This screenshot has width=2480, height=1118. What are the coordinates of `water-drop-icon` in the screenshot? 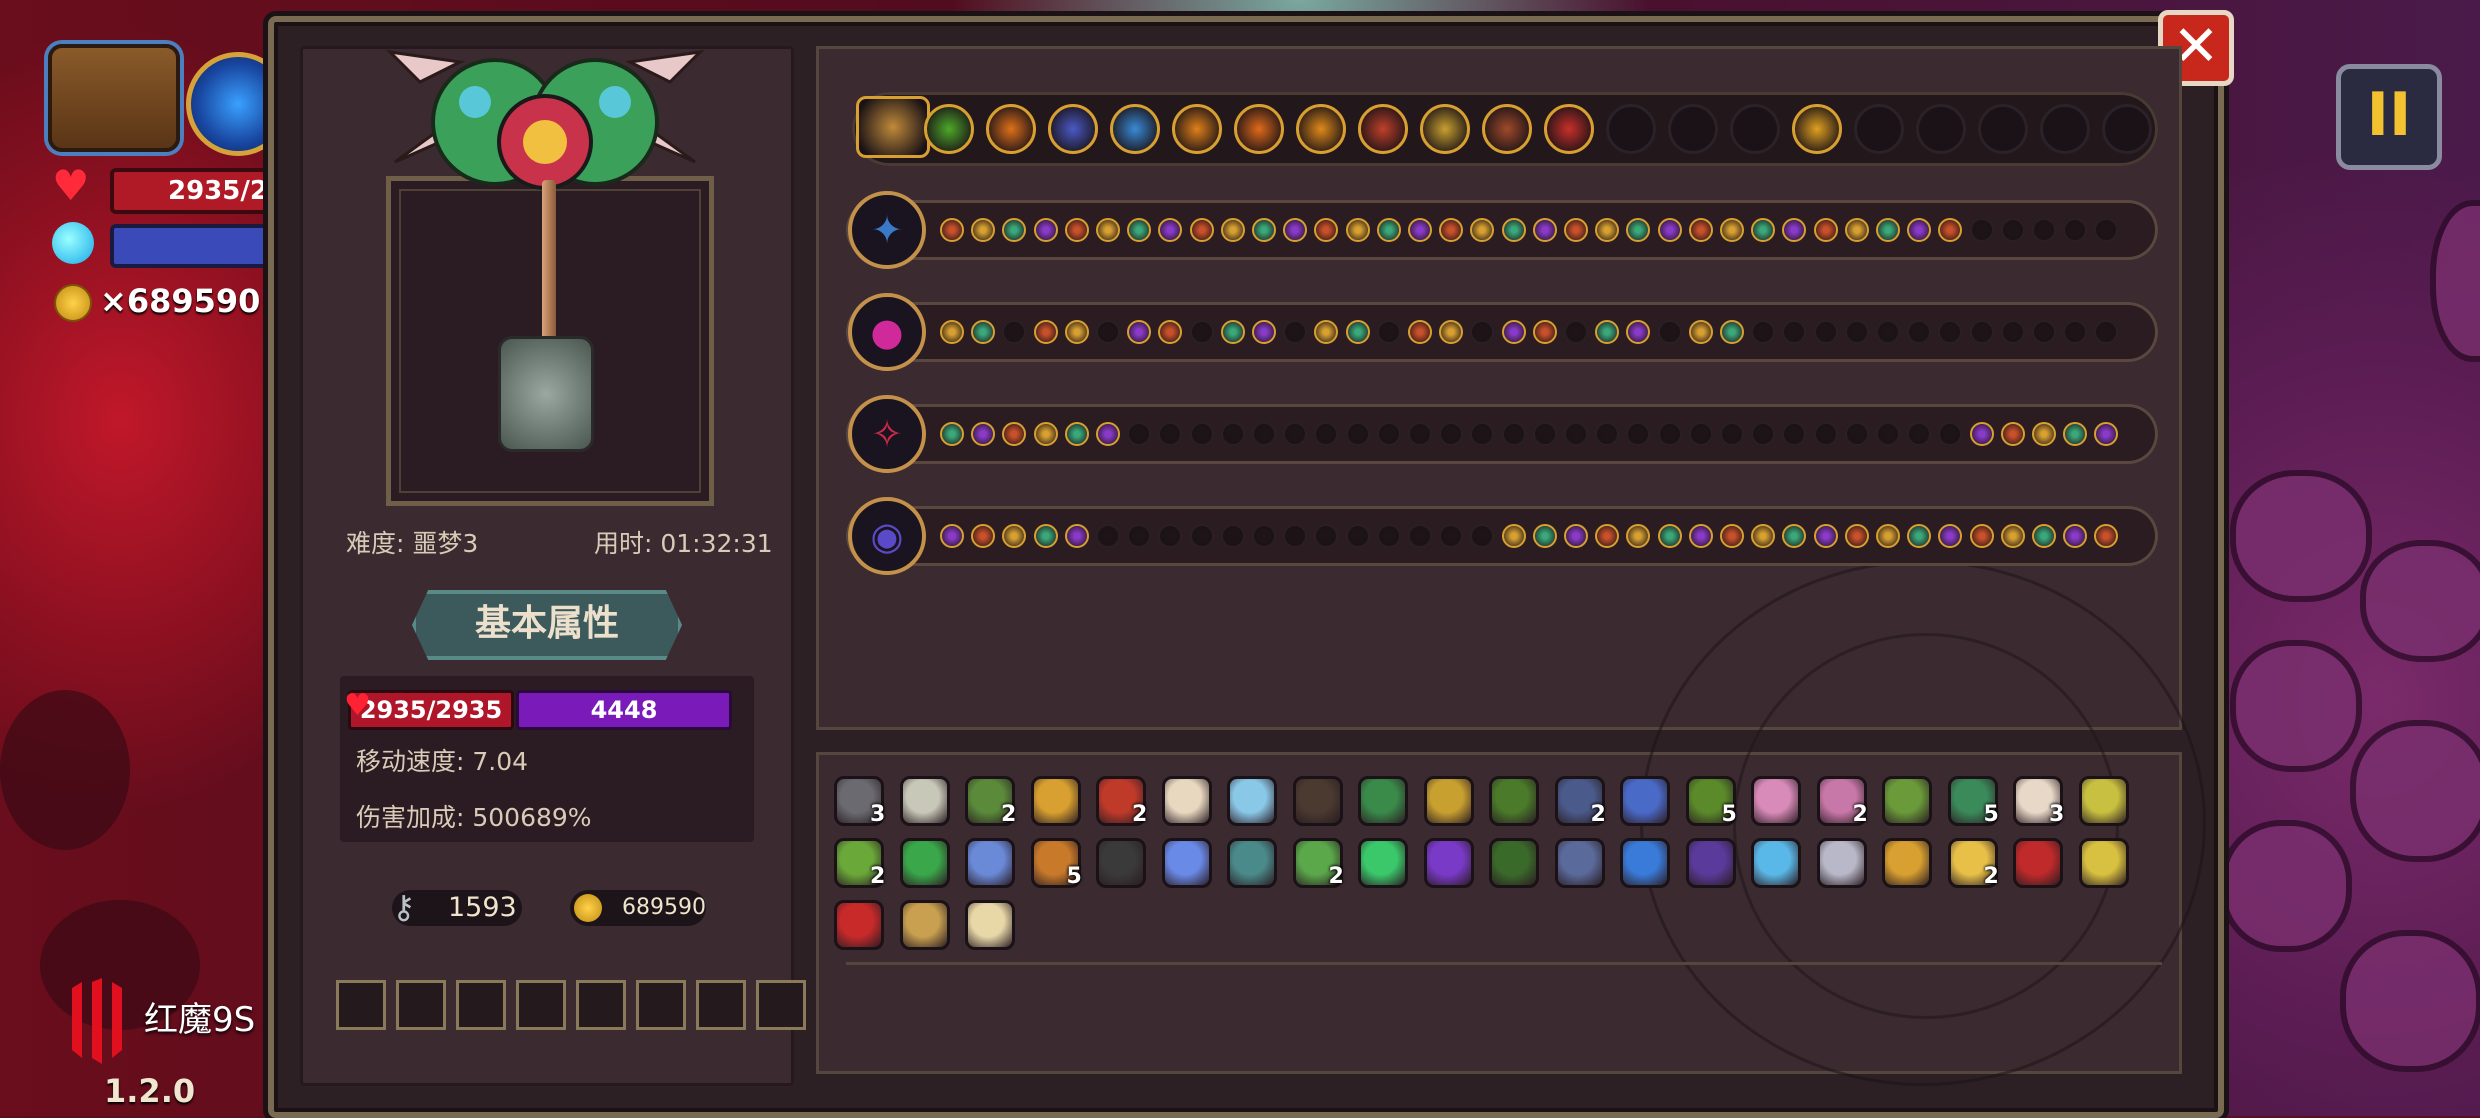 It's located at (1645, 863).